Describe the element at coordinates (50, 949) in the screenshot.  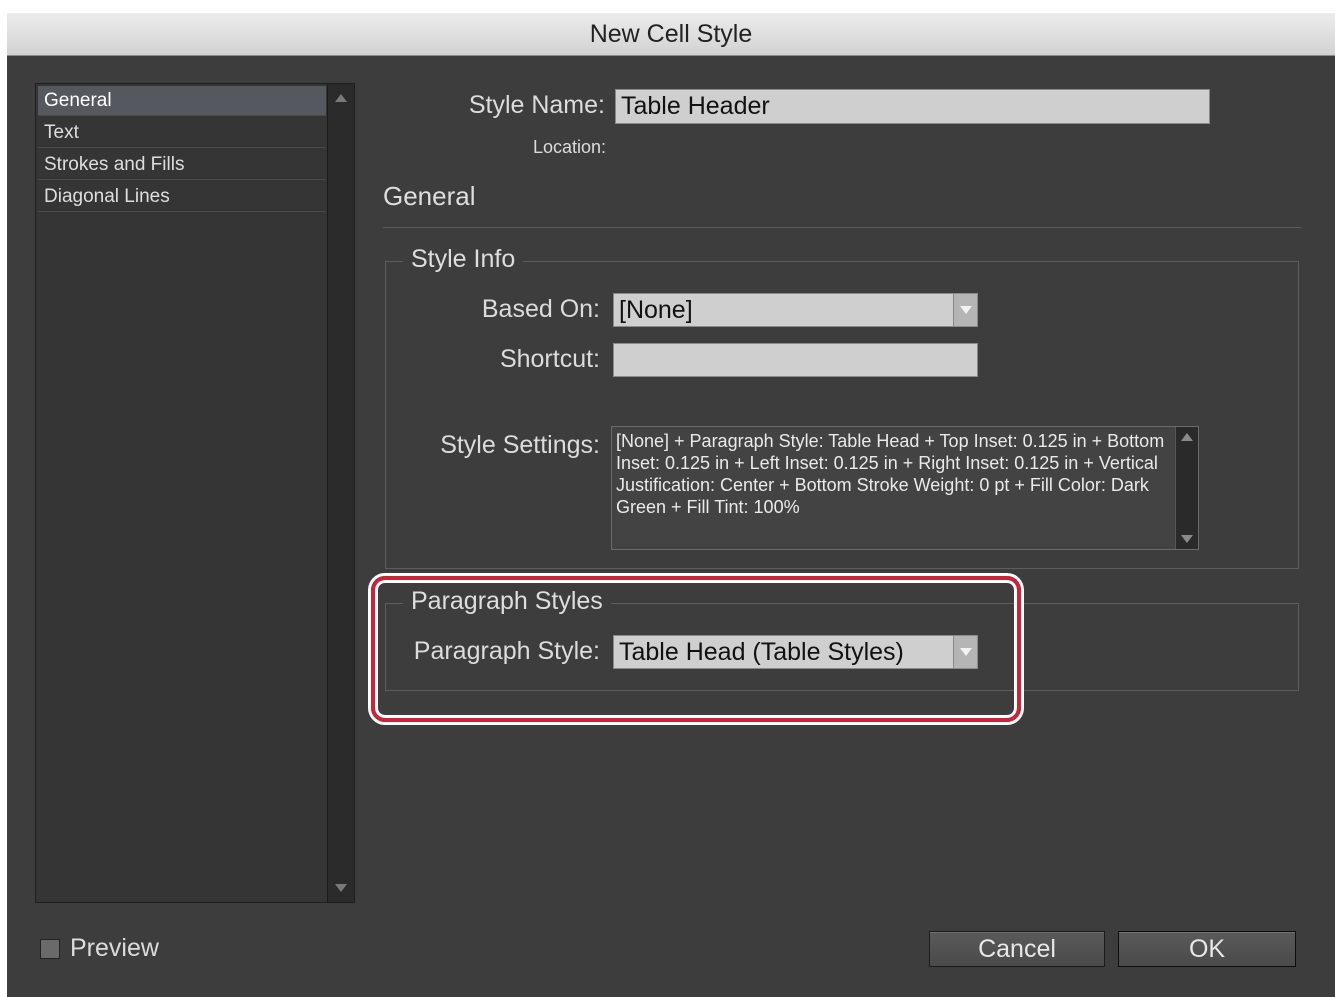
I see `preview-checkbox` at that location.